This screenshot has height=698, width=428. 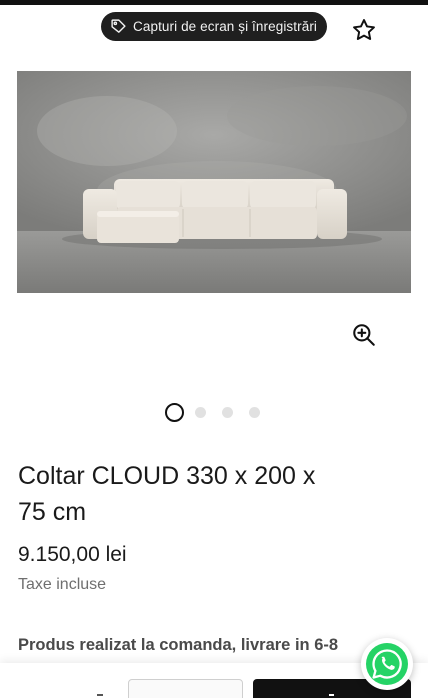 I want to click on screenshot-tag-badge: Capturi de ecran și înregistrări, so click(x=214, y=26).